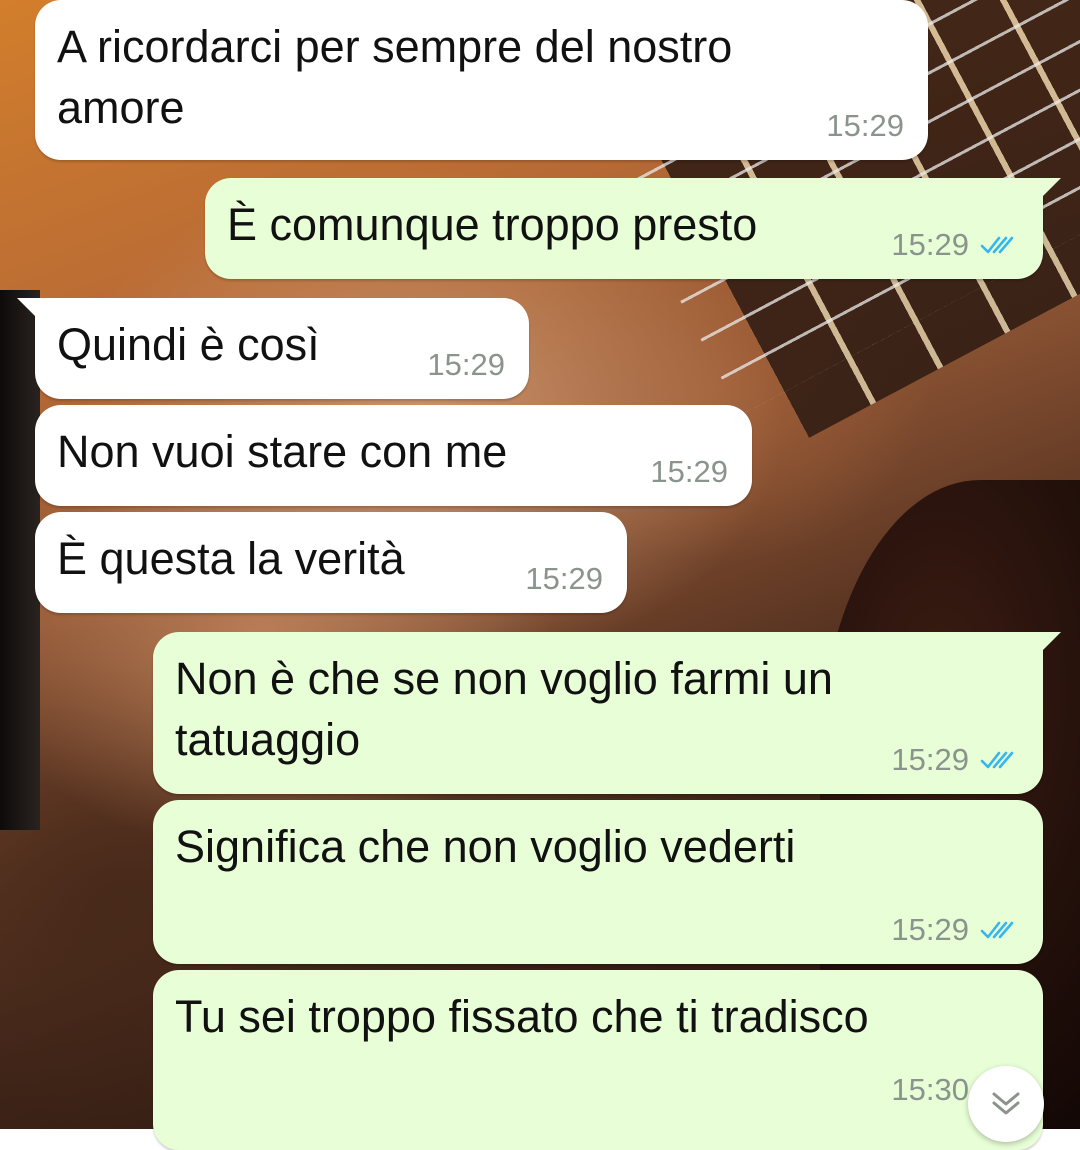 The height and width of the screenshot is (1150, 1080). I want to click on wallpaper-shadow, so click(20, 560).